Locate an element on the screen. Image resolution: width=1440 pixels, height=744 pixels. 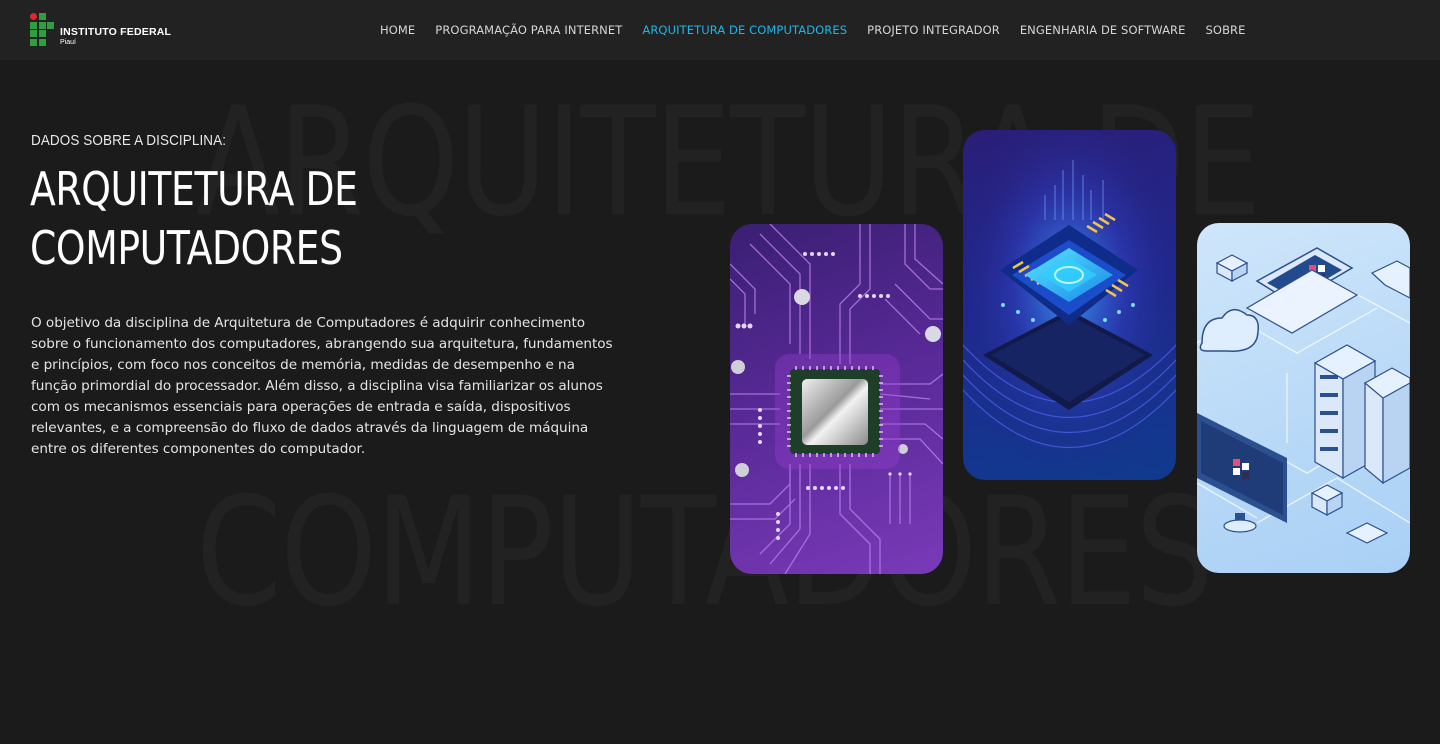
nav-sobre: SOBRE is located at coordinates (1226, 30).